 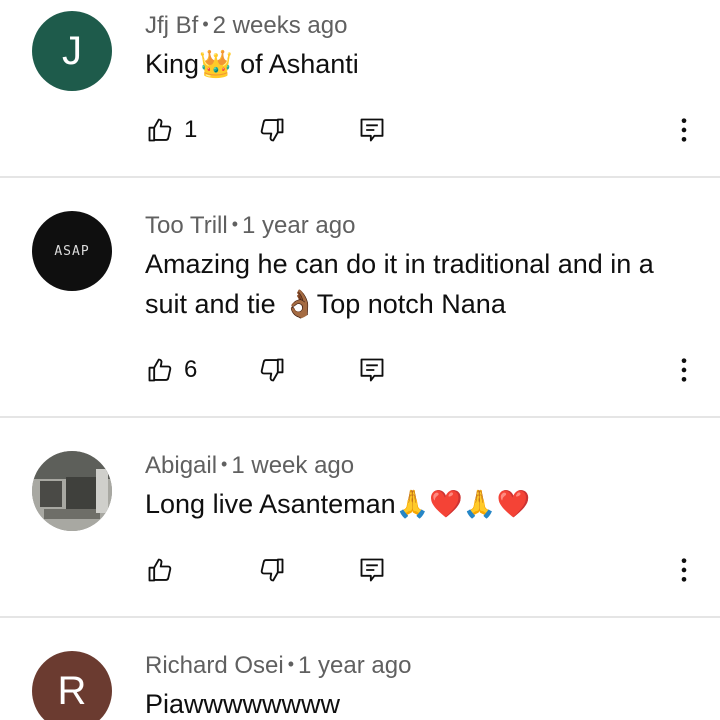 I want to click on like-count: 1, so click(x=191, y=129).